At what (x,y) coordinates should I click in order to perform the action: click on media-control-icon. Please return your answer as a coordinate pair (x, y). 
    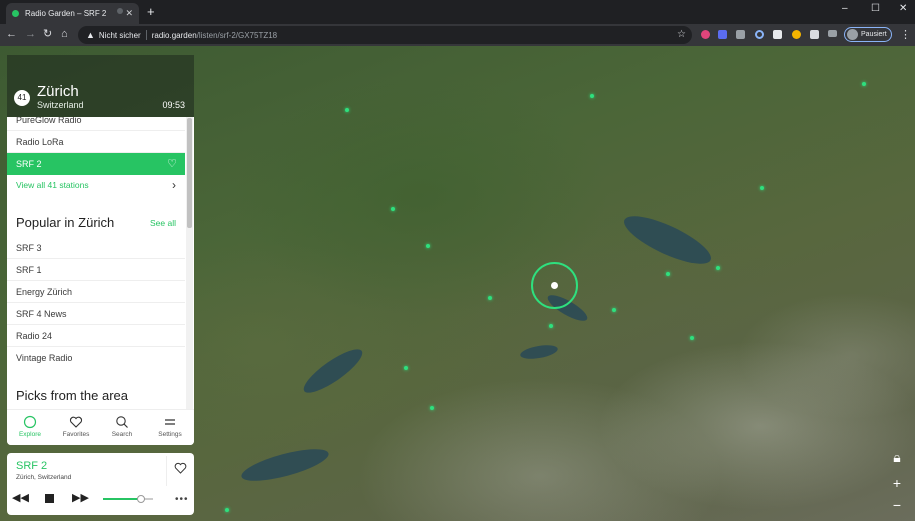
    Looking at the image, I should click on (832, 33).